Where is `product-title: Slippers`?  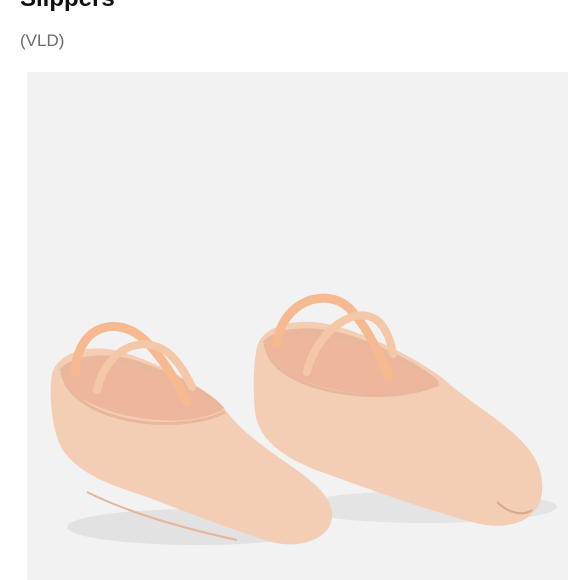
product-title: Slippers is located at coordinates (67, 6).